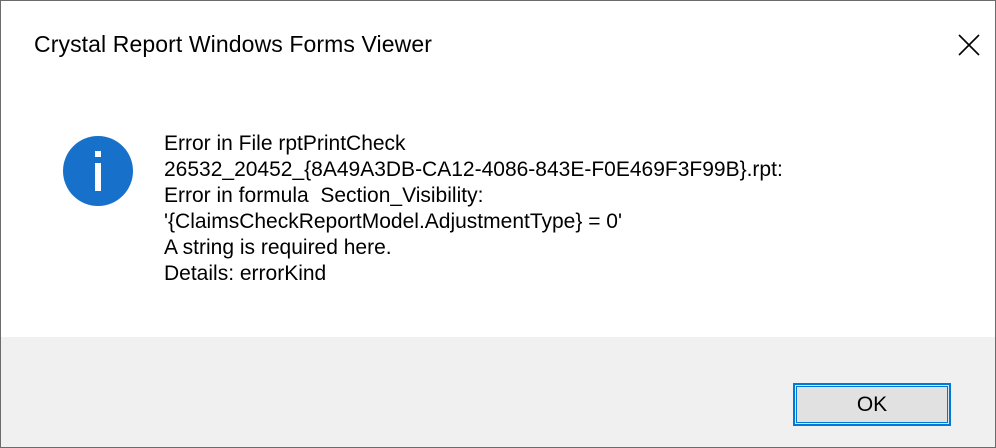  I want to click on window-title: Crystal Report Windows Forms Viewer, so click(233, 44).